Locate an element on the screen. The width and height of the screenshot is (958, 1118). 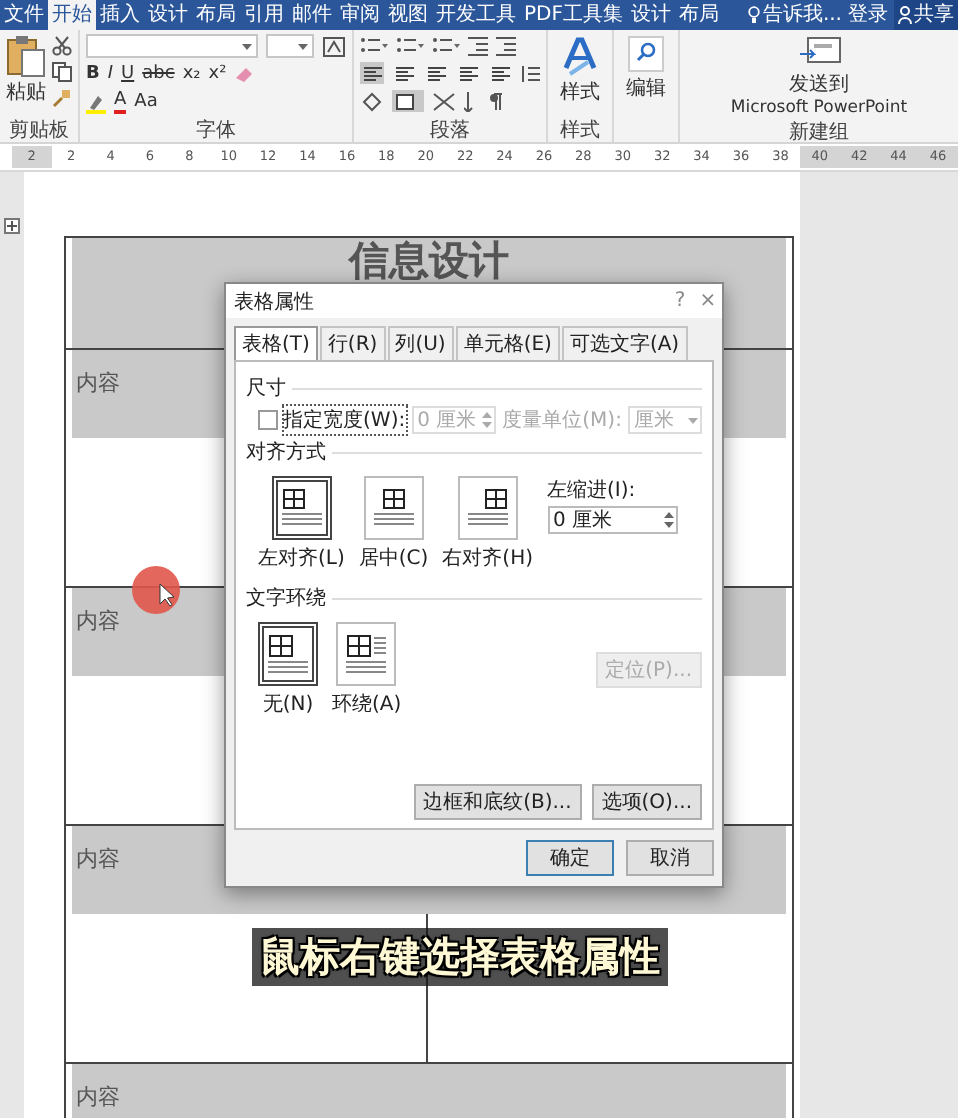
dialog-tab: 列(U) is located at coordinates (420, 343).